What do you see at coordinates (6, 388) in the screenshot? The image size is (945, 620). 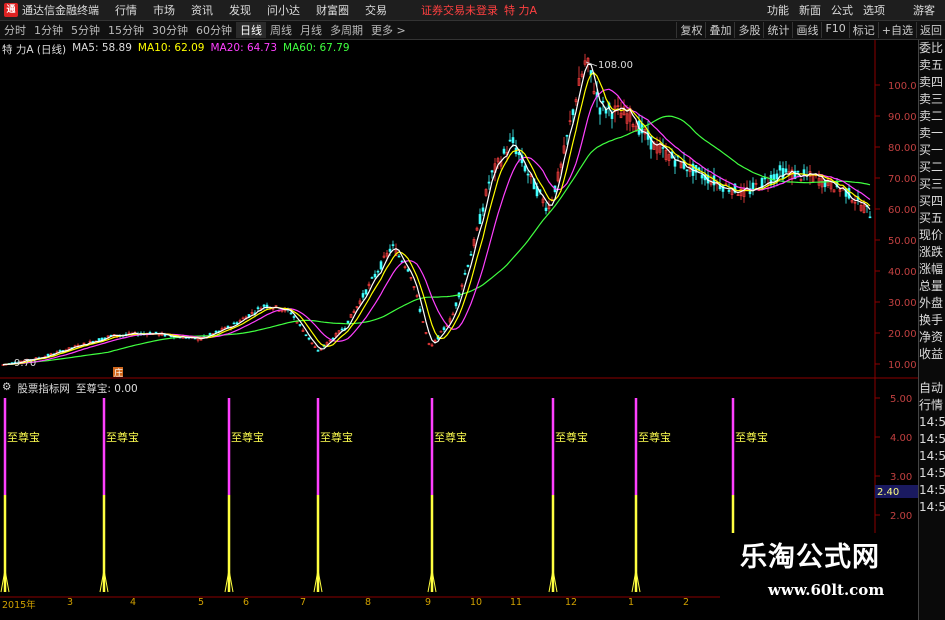 I see `gear-icon: ⚙` at bounding box center [6, 388].